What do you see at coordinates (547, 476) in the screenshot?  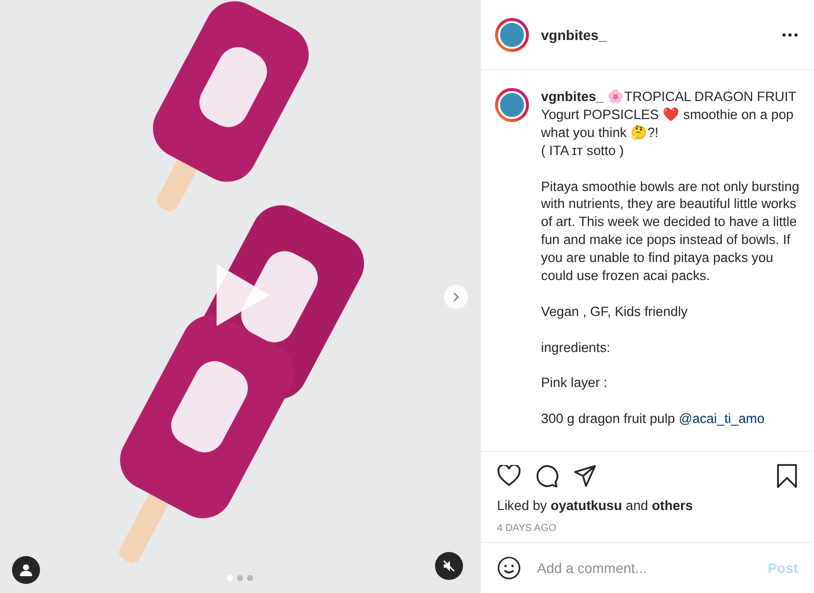 I see `comment-icon` at bounding box center [547, 476].